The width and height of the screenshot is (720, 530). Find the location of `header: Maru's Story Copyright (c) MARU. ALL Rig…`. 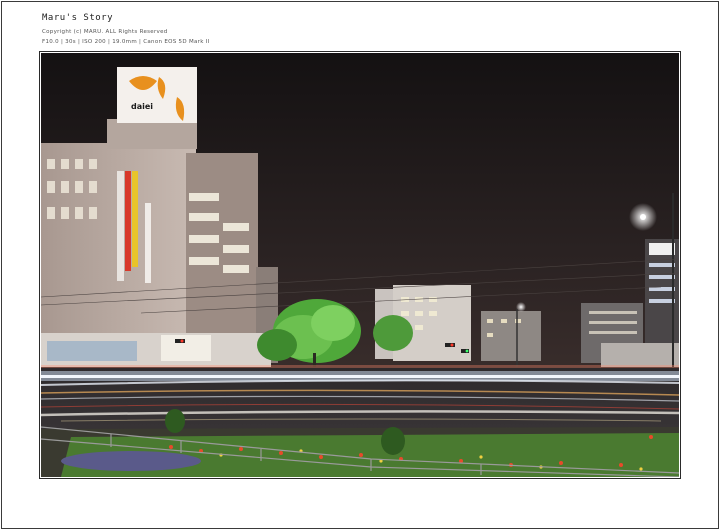

header: Maru's Story Copyright (c) MARU. ALL Rig… is located at coordinates (126, 29).